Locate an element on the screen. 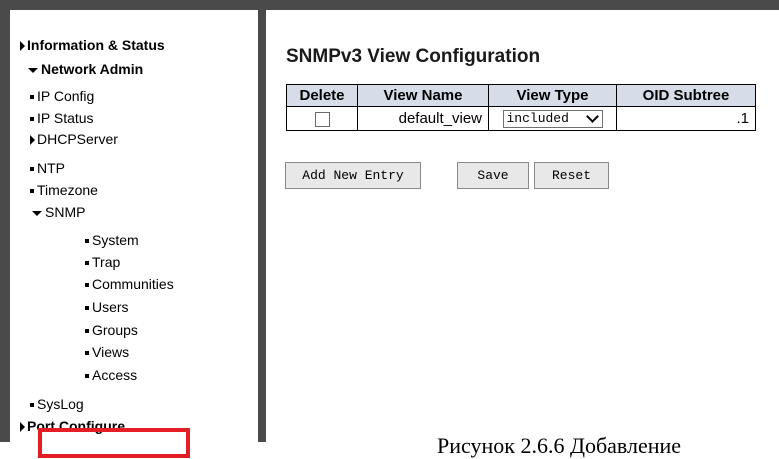  sidebar-item-snmp-communities: Communities is located at coordinates (129, 284).